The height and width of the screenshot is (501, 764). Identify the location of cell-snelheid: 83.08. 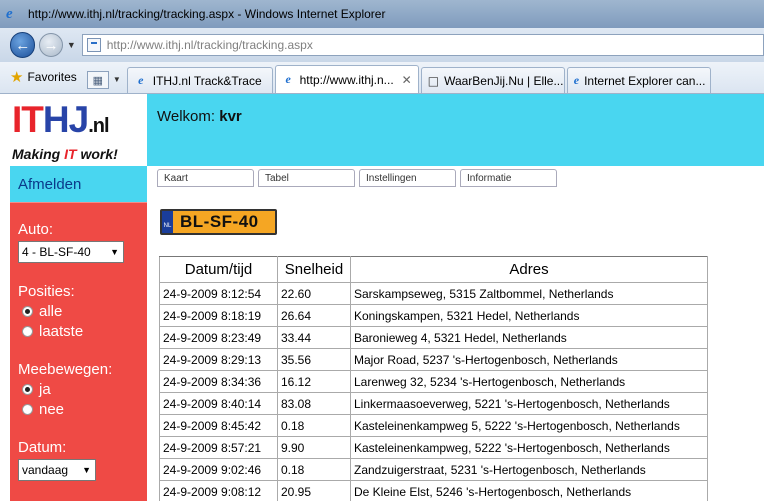
(314, 403).